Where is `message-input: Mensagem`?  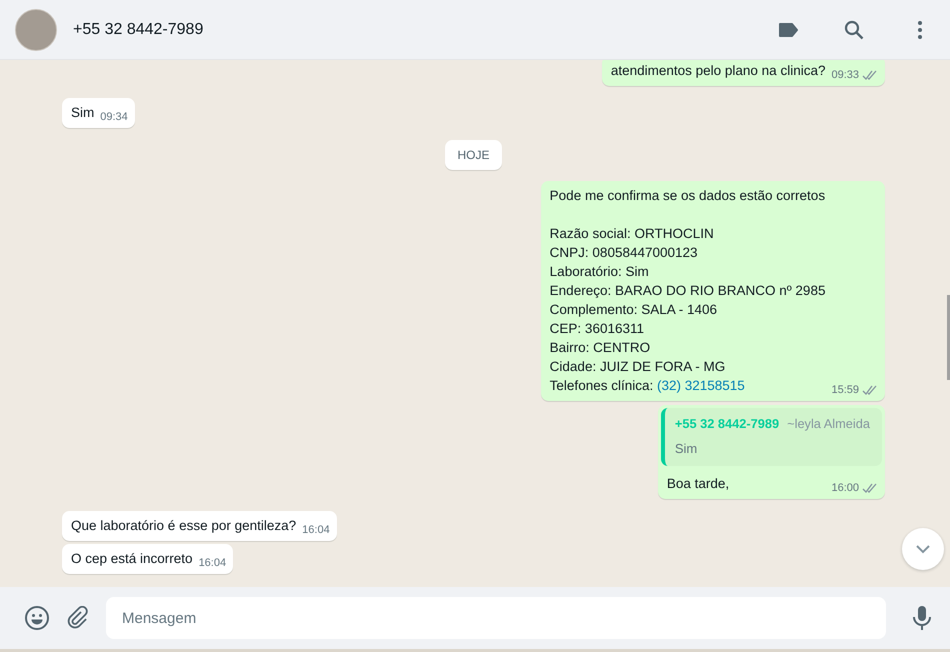 message-input: Mensagem is located at coordinates (496, 618).